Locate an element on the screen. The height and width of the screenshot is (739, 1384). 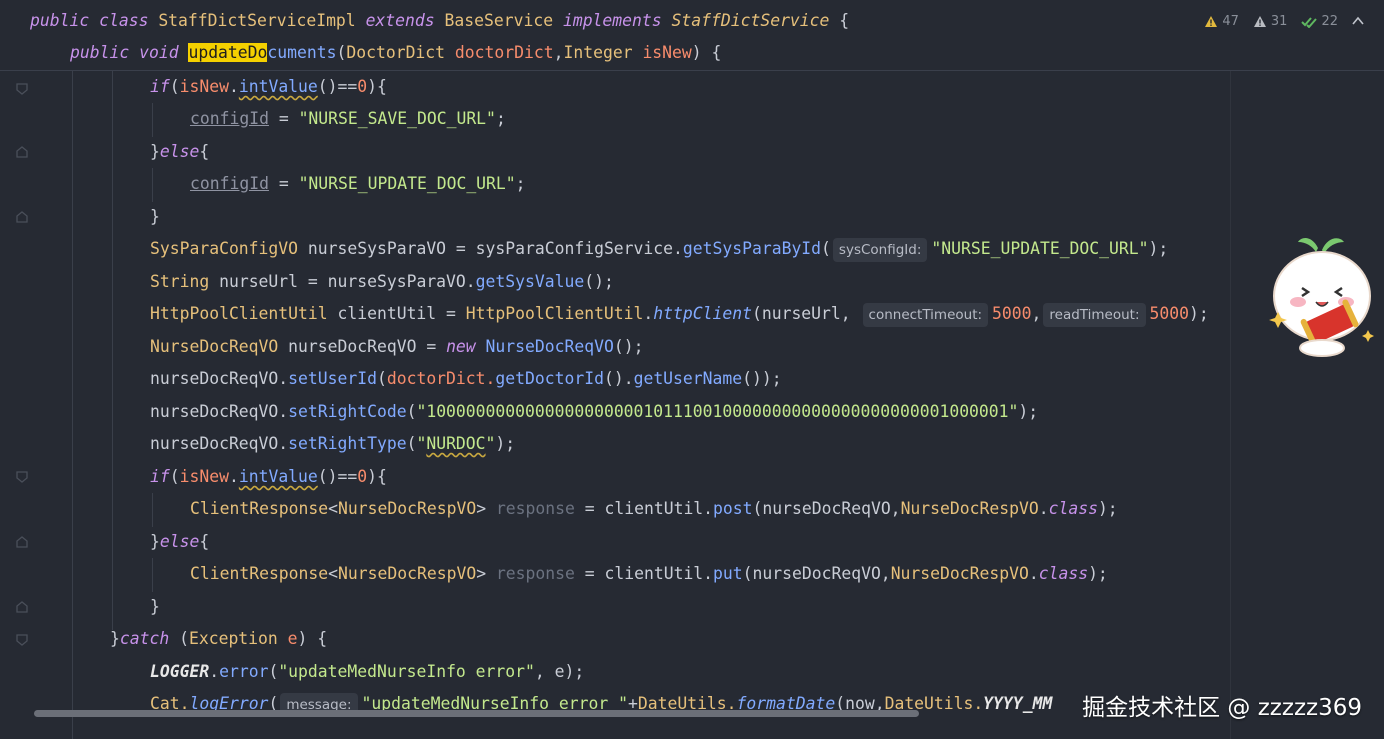
weak-warnings-indicator: 31 is located at coordinates (1270, 21).